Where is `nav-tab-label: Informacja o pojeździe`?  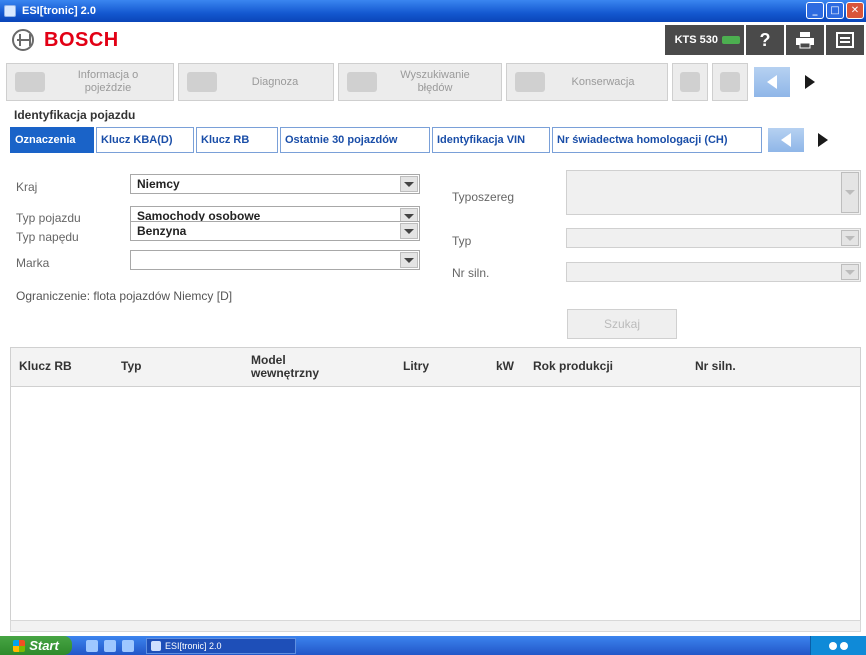
nav-tab-label: Informacja o pojeździe is located at coordinates (108, 81).